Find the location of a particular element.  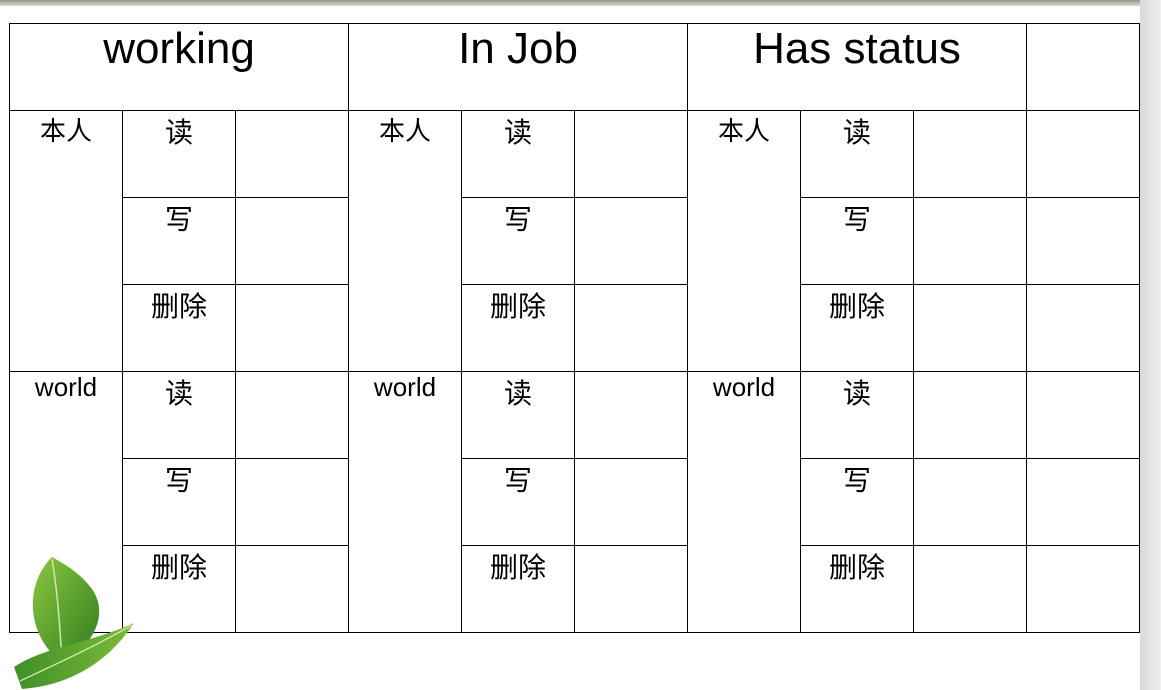

green-leaf-icon is located at coordinates (74, 623).